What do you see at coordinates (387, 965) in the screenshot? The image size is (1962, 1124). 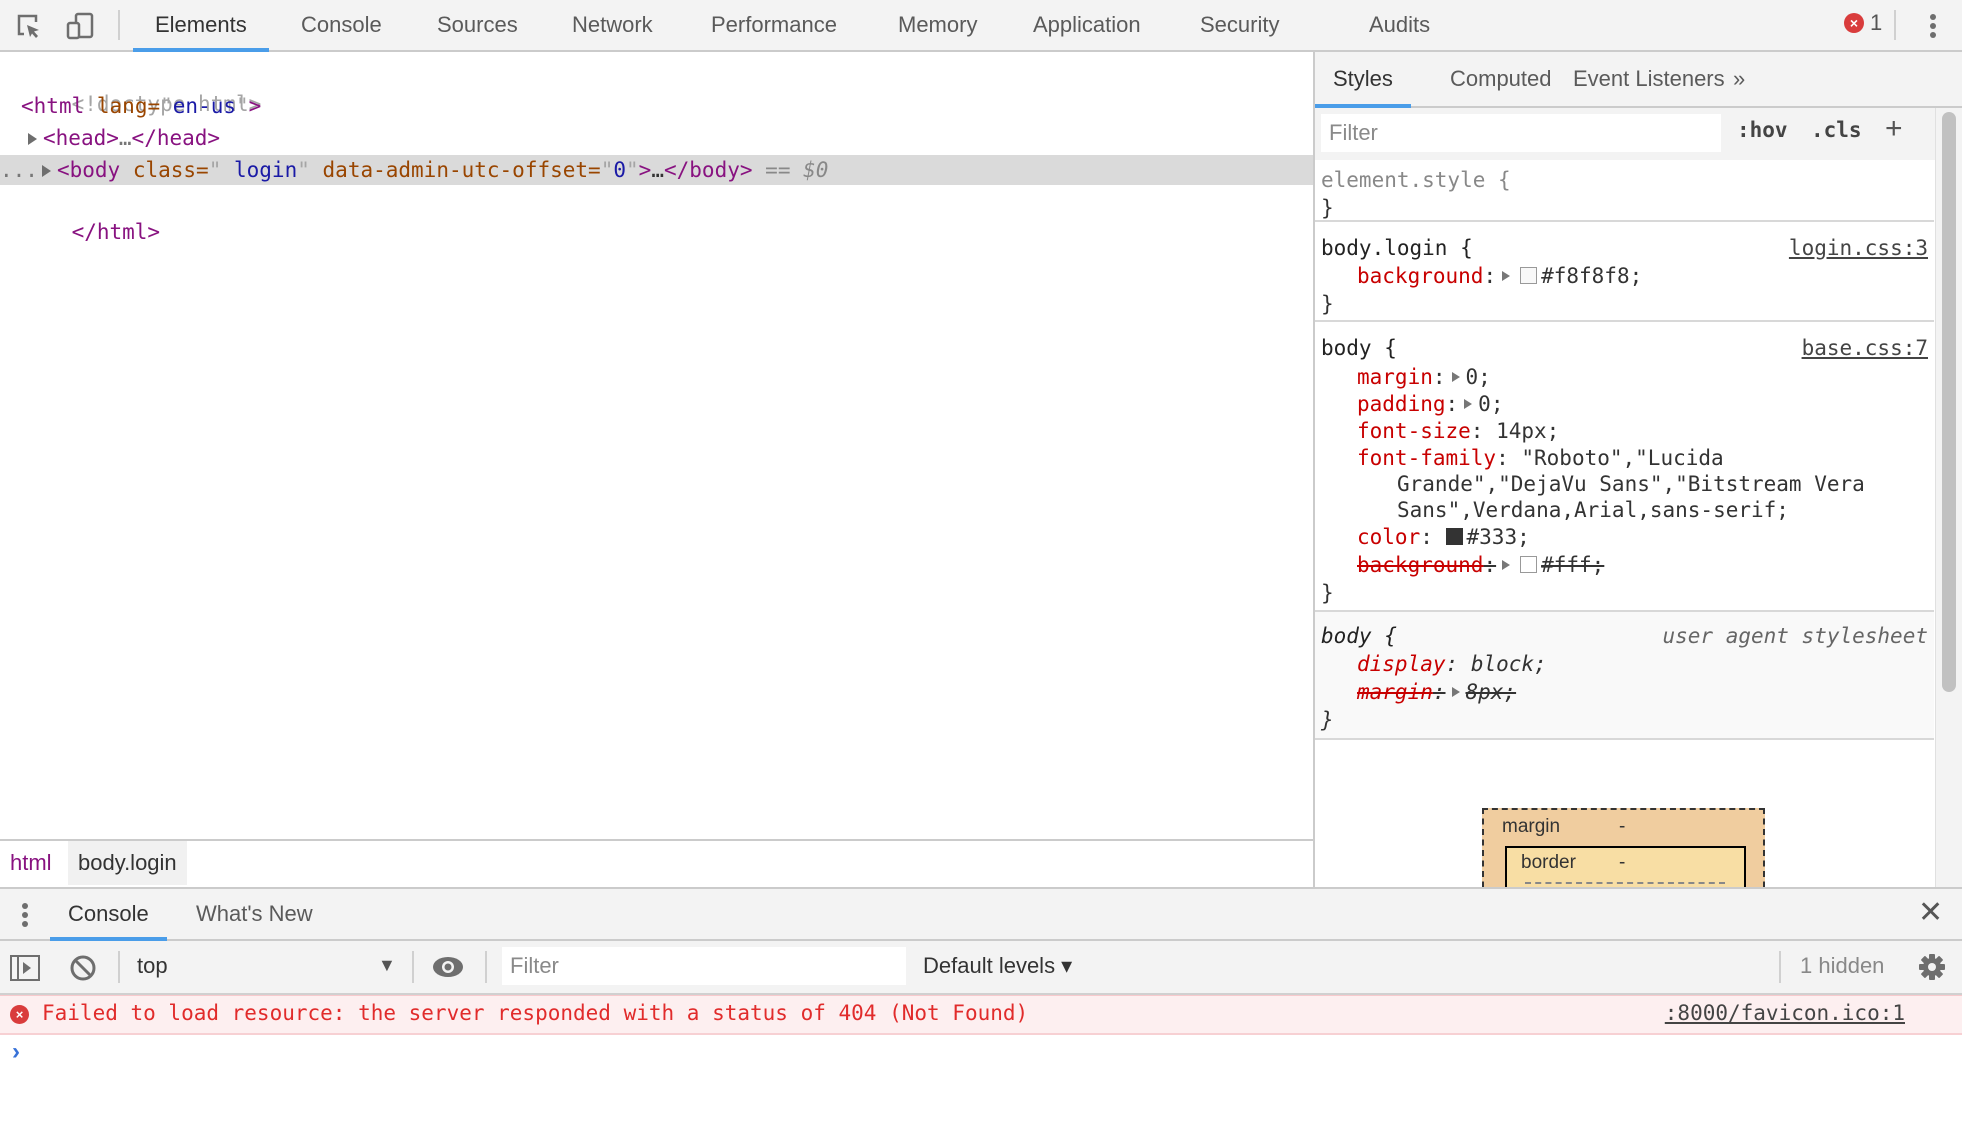 I see `context-dropdown-arrow-icon: ▼` at bounding box center [387, 965].